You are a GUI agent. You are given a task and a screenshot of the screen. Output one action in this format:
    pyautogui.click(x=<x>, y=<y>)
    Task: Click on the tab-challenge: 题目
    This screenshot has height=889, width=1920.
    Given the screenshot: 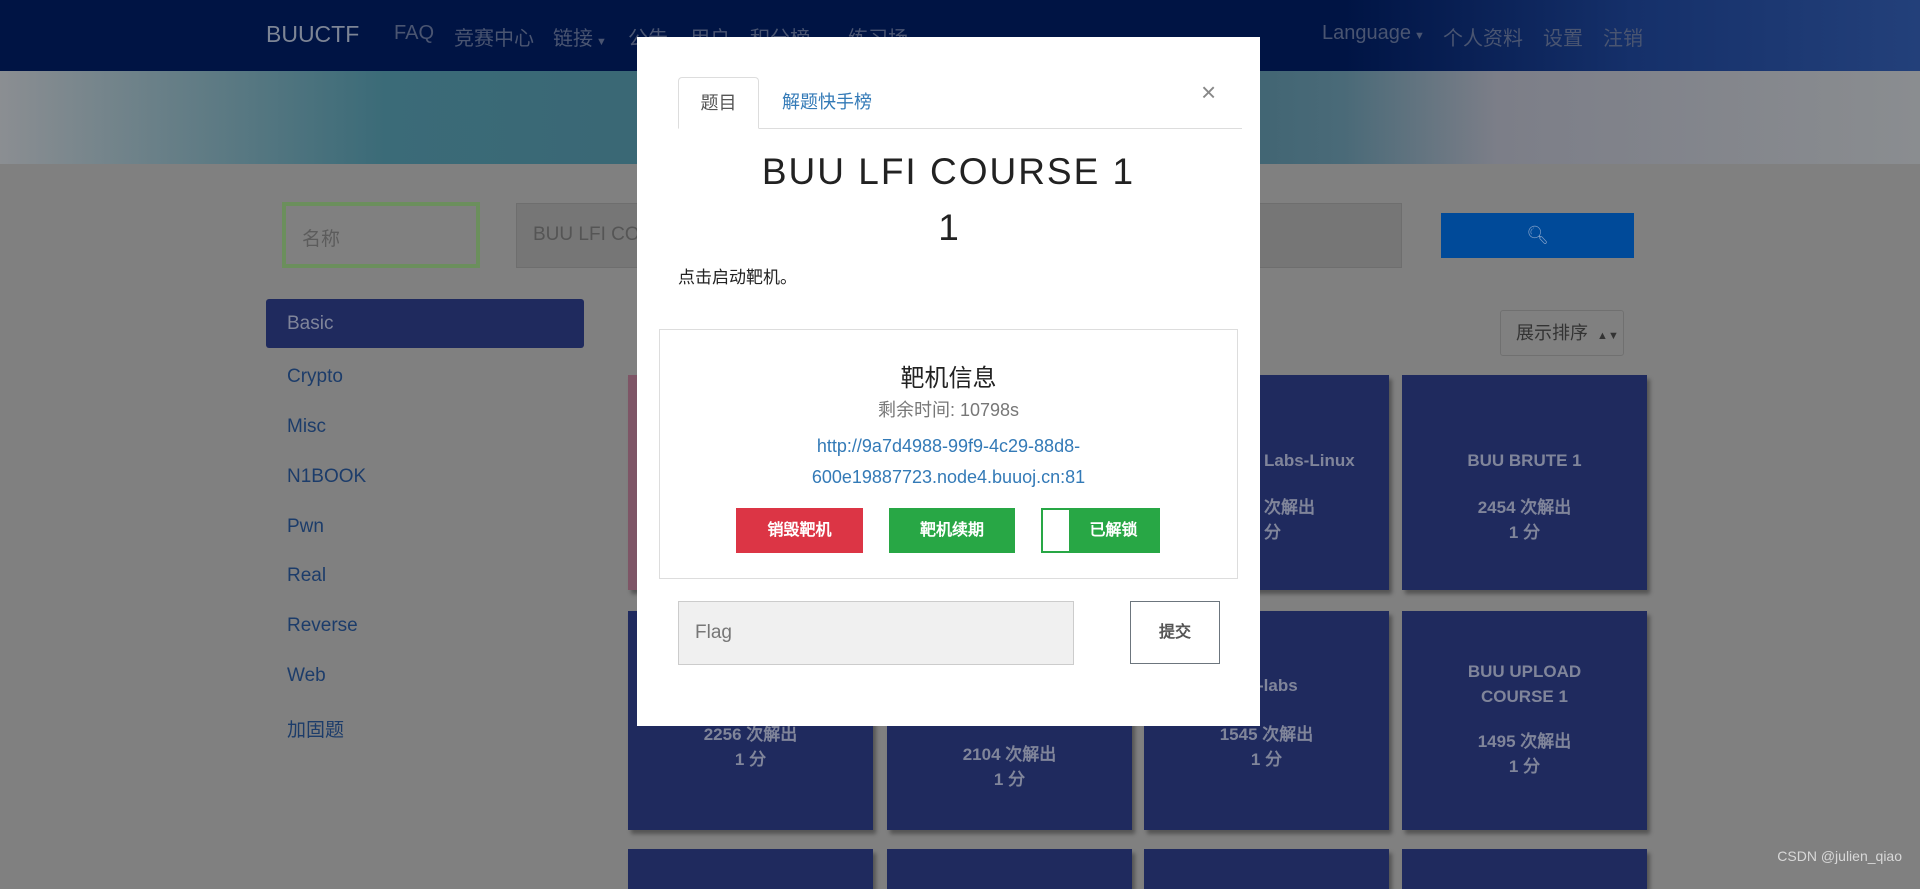 What is the action you would take?
    pyautogui.click(x=718, y=103)
    